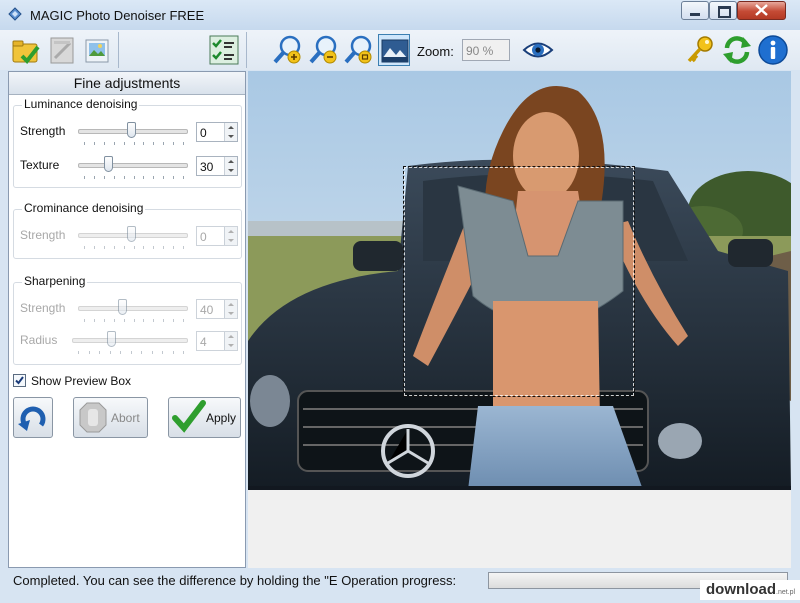 The image size is (800, 603). I want to click on actual-size-button, so click(394, 50).